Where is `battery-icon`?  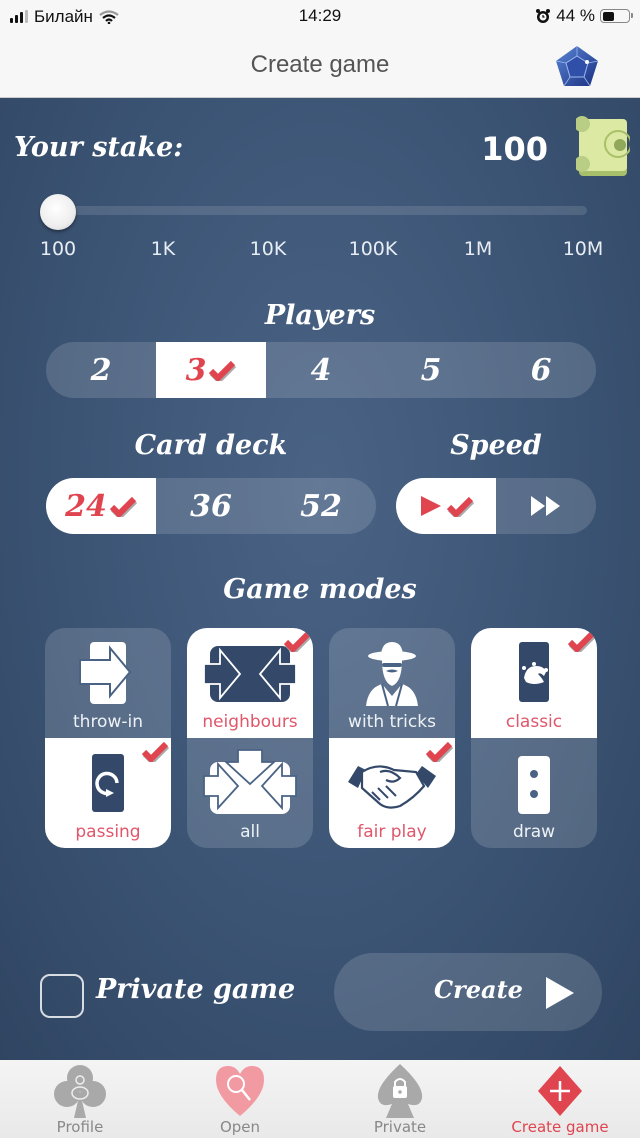 battery-icon is located at coordinates (616, 16).